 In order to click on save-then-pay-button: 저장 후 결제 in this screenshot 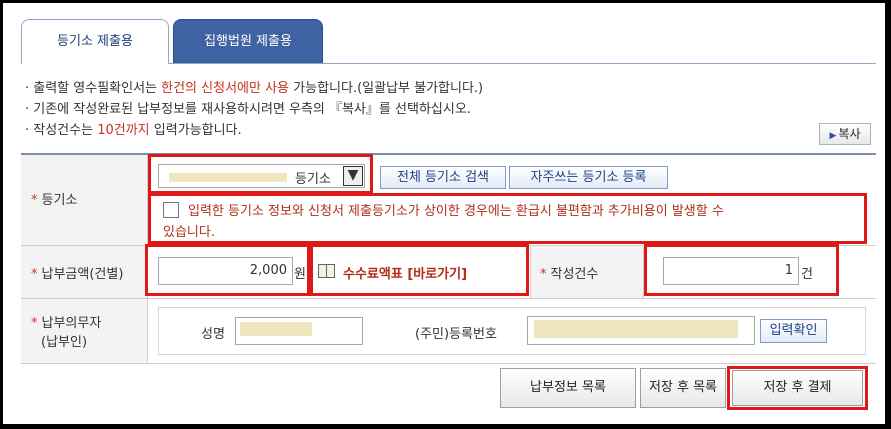, I will do `click(797, 388)`.